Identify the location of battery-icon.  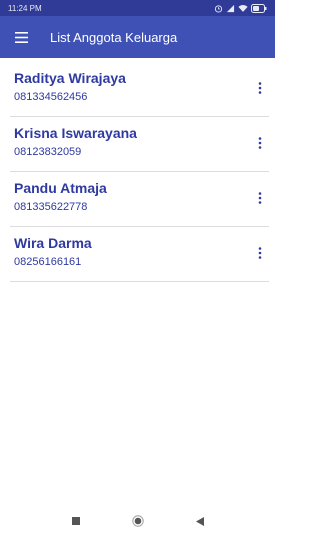
(259, 8).